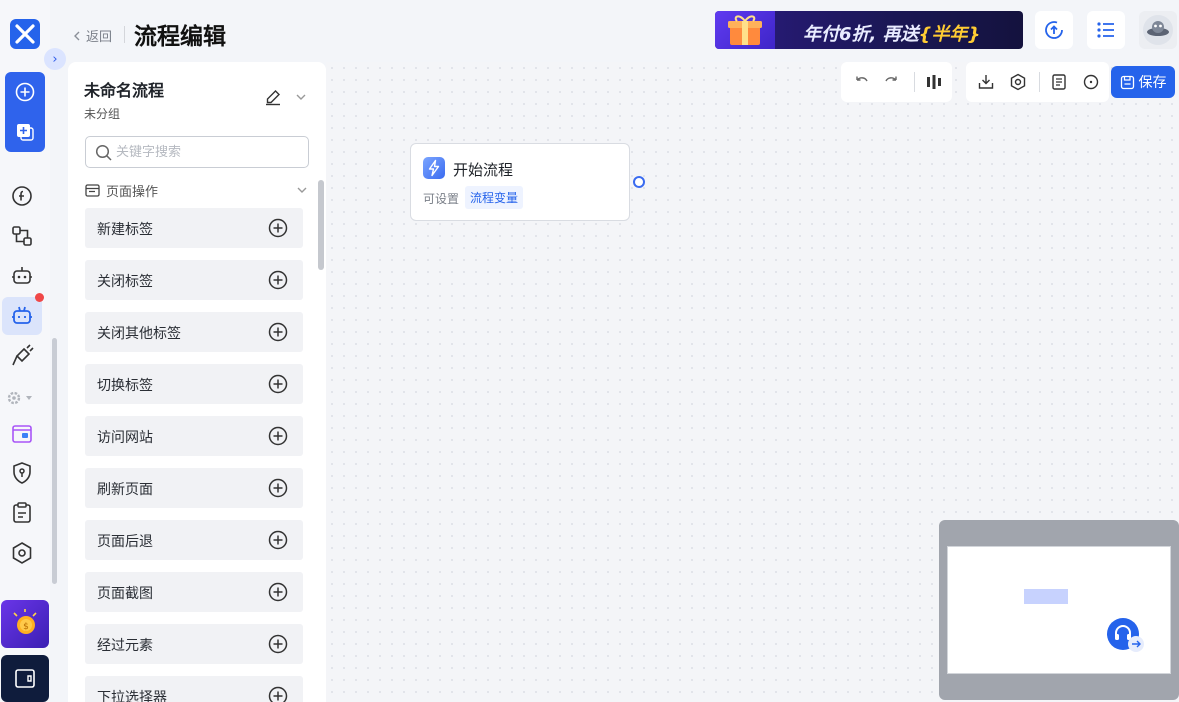  I want to click on task-list-button, so click(1106, 30).